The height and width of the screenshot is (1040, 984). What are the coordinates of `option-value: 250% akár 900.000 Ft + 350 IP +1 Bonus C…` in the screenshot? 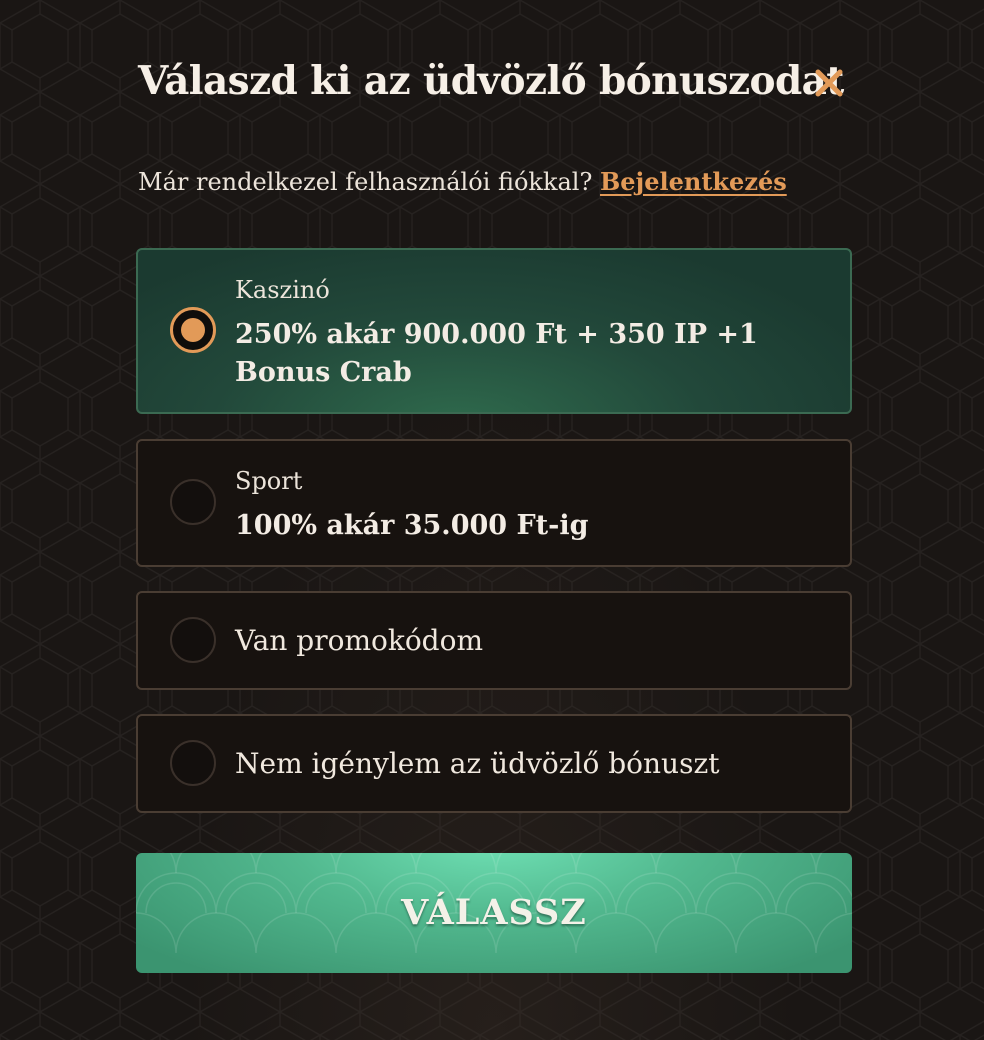 It's located at (496, 353).